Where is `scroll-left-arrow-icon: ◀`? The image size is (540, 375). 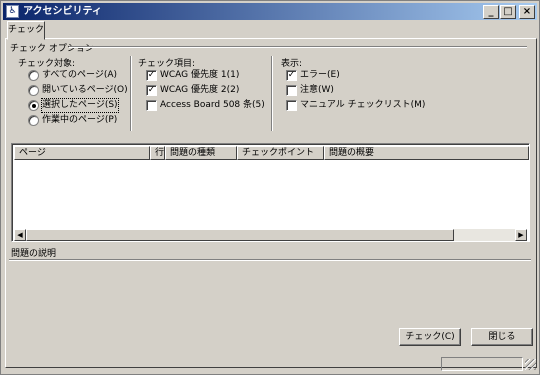
scroll-left-arrow-icon: ◀ is located at coordinates (20, 235).